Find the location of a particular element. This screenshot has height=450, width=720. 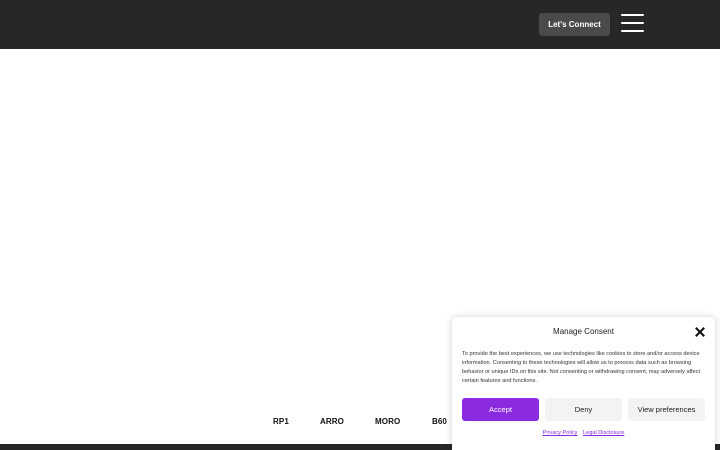

privacy-policy-link: Privacy Policy is located at coordinates (560, 433).